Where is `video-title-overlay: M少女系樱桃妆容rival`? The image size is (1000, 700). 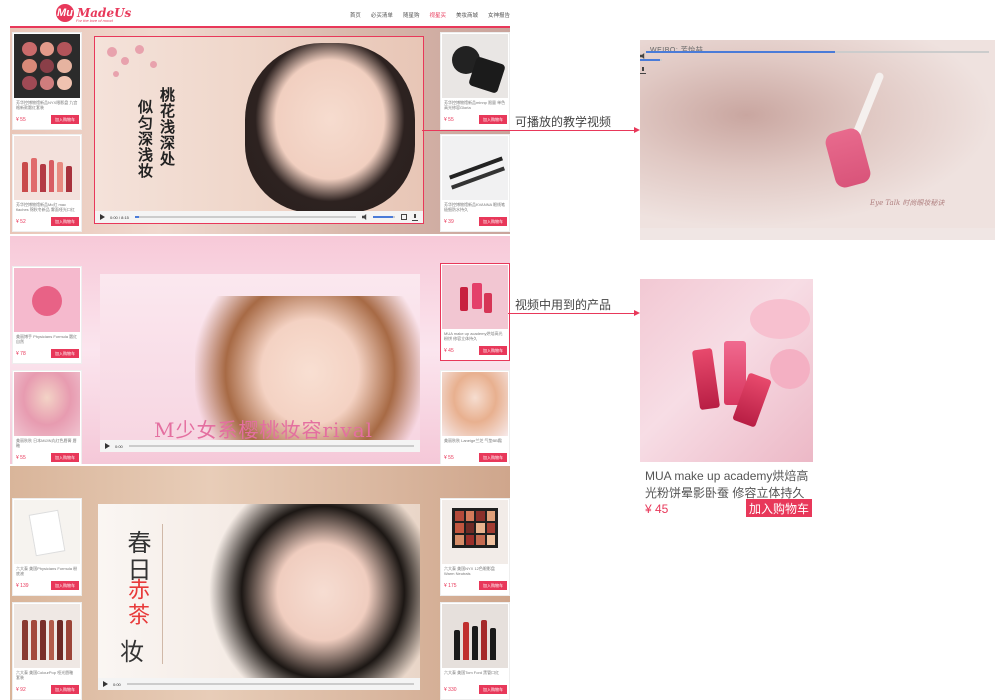 video-title-overlay: M少女系樱桃妆容rival is located at coordinates (264, 430).